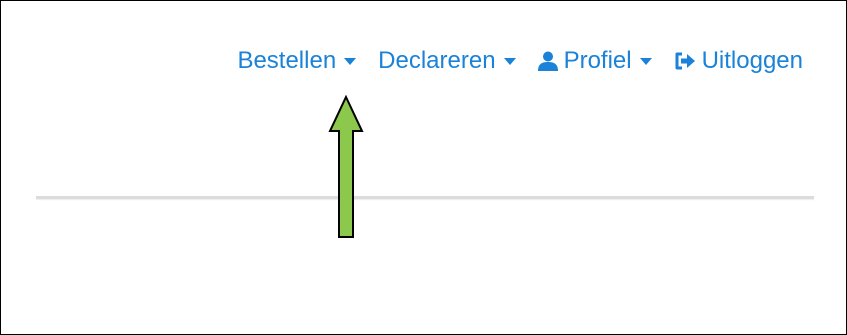 The image size is (847, 335). I want to click on nav-item-declareren: Declareren, so click(447, 61).